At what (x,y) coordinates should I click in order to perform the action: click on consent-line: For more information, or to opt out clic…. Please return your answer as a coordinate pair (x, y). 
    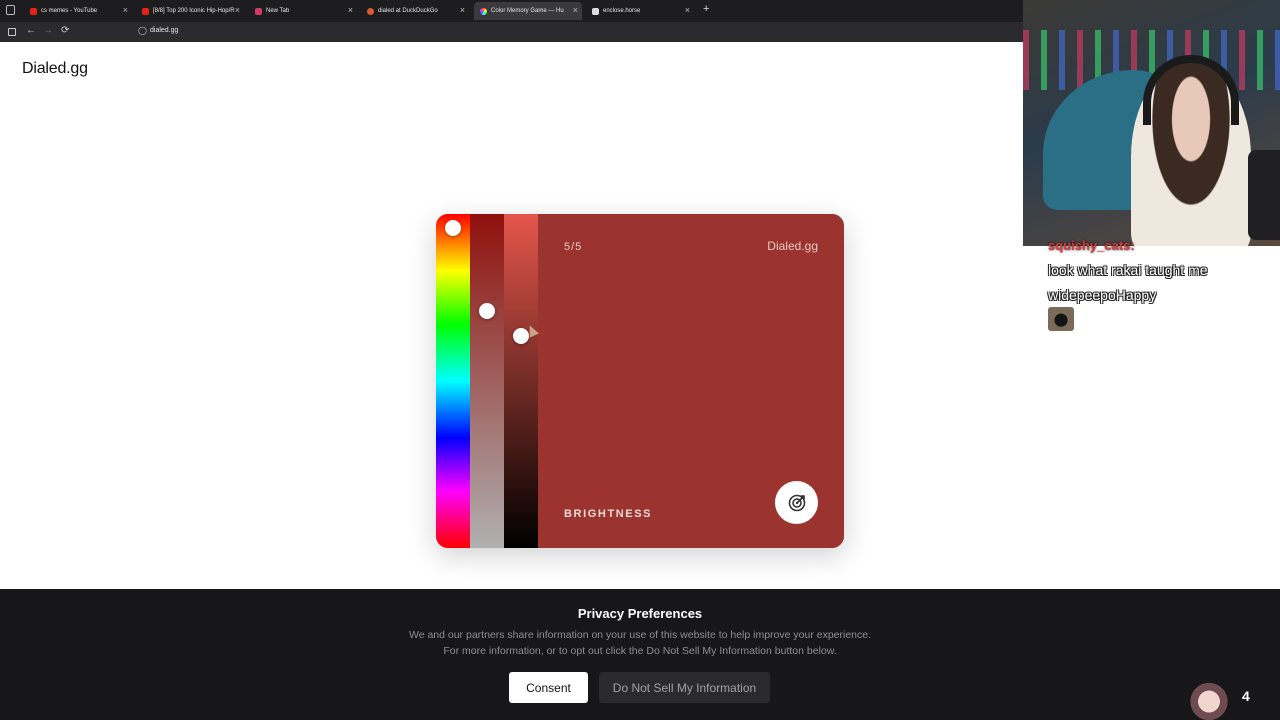
    Looking at the image, I should click on (640, 651).